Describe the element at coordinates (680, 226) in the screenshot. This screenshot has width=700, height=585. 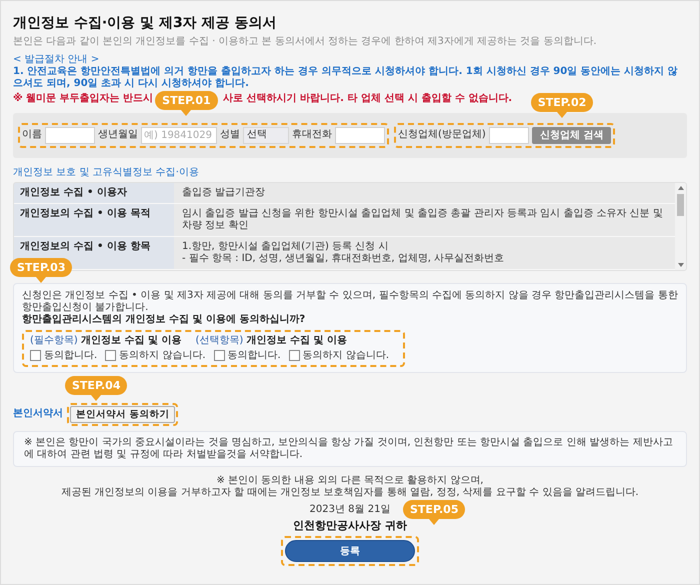
I see `scrollbar` at that location.